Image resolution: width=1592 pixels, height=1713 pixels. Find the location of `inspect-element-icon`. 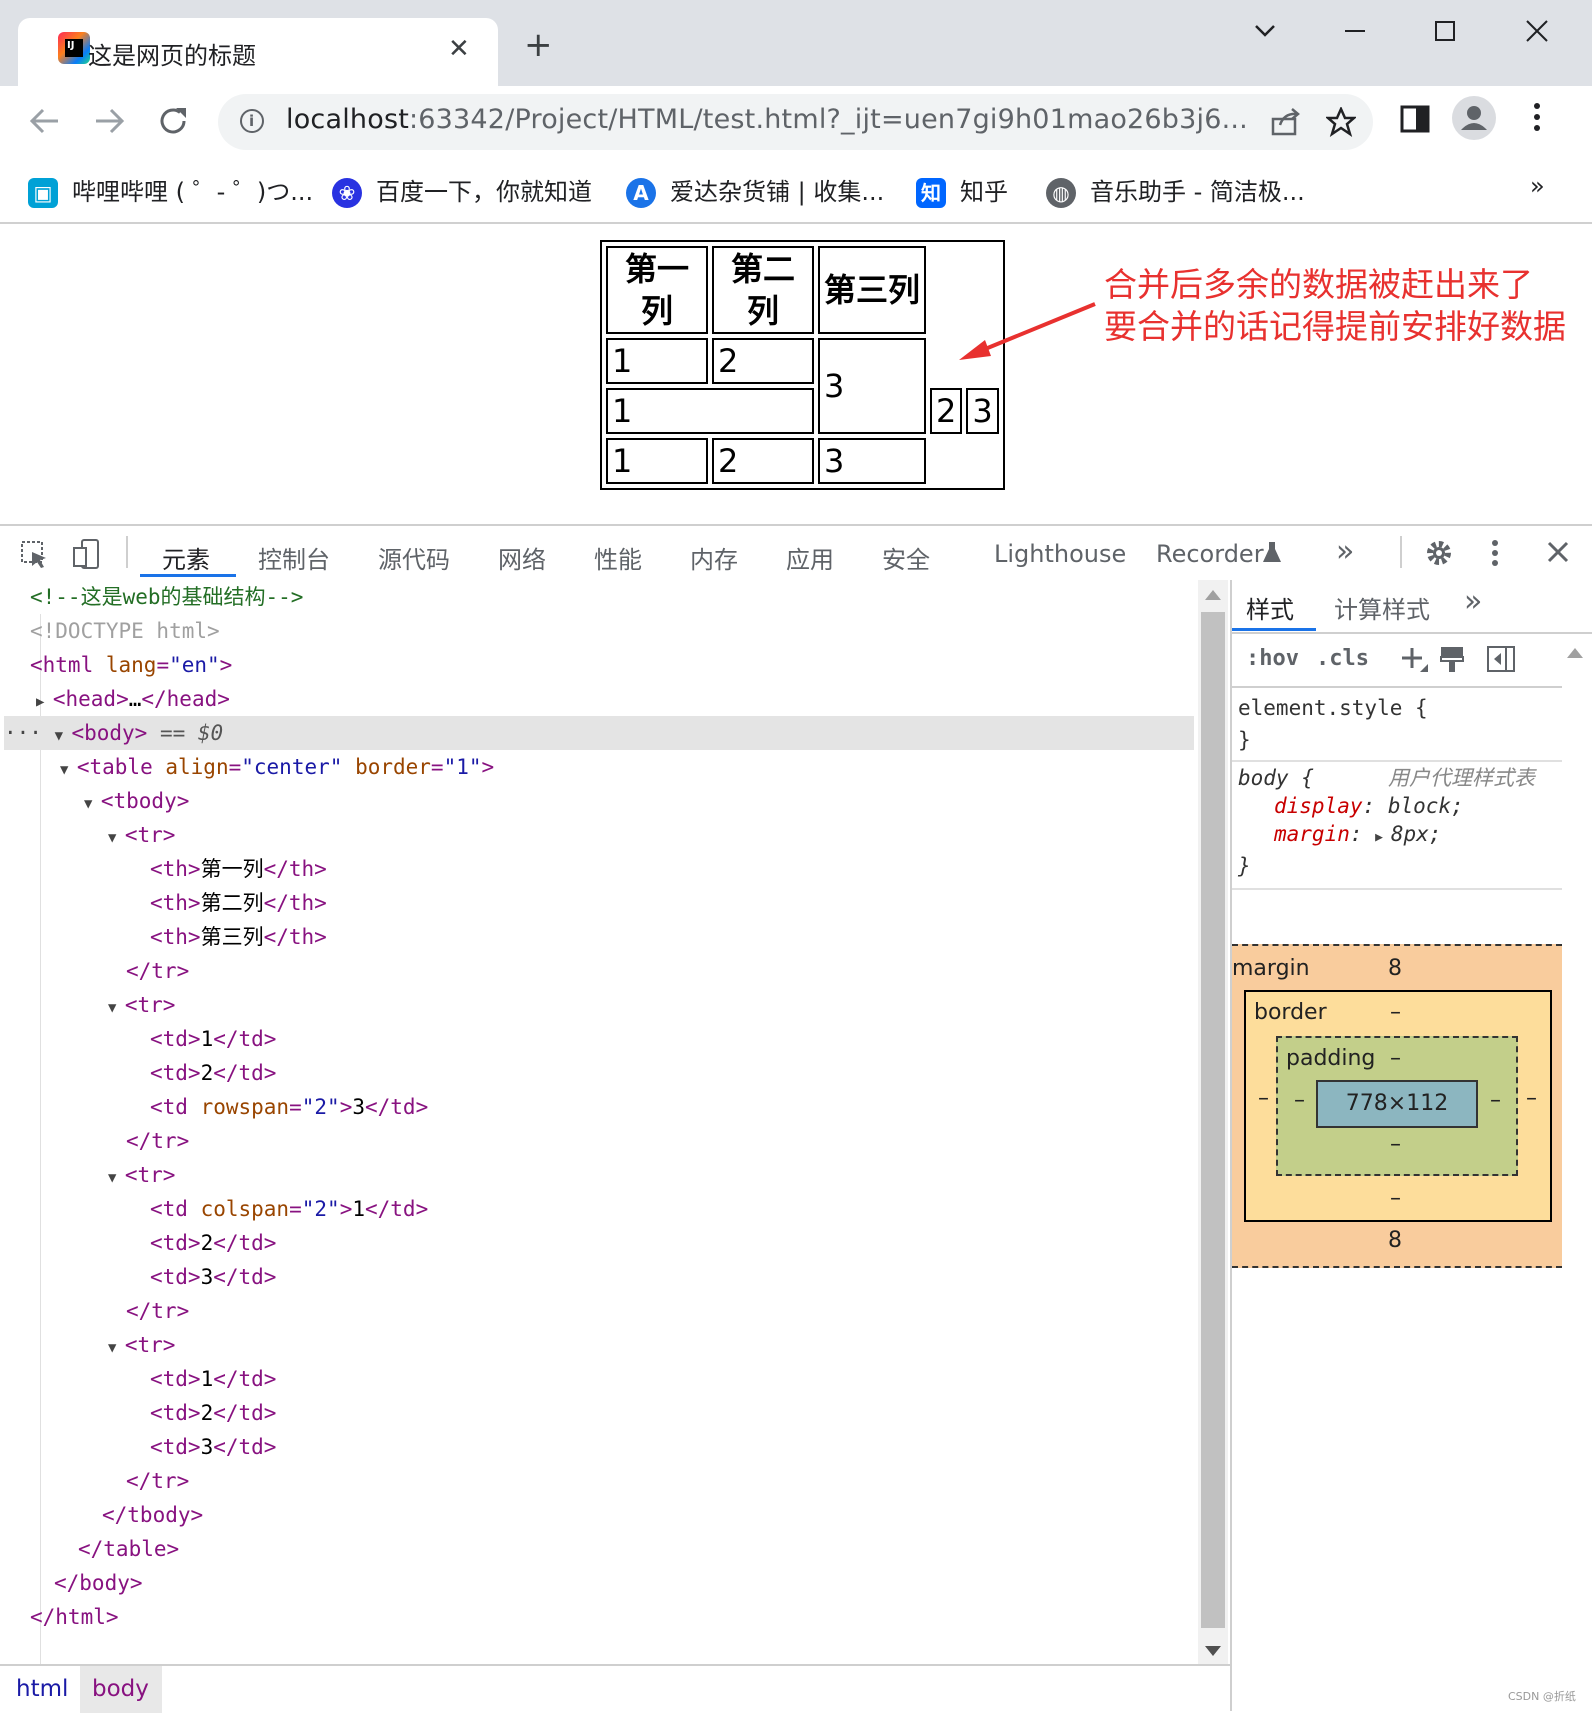

inspect-element-icon is located at coordinates (35, 557).